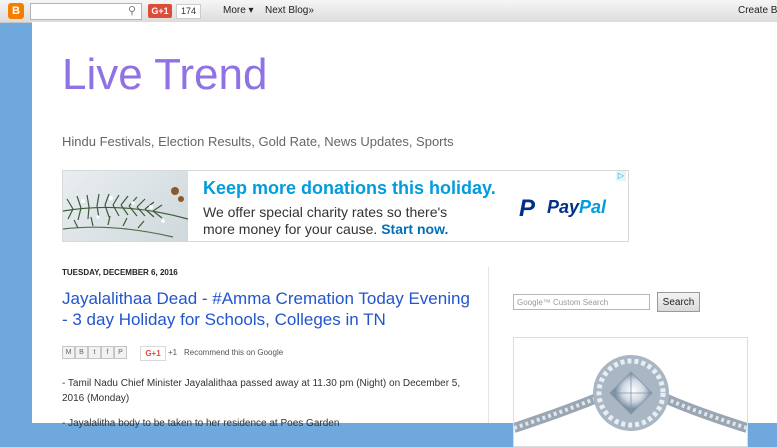 The width and height of the screenshot is (777, 447). I want to click on ring-ad-image, so click(630, 392).